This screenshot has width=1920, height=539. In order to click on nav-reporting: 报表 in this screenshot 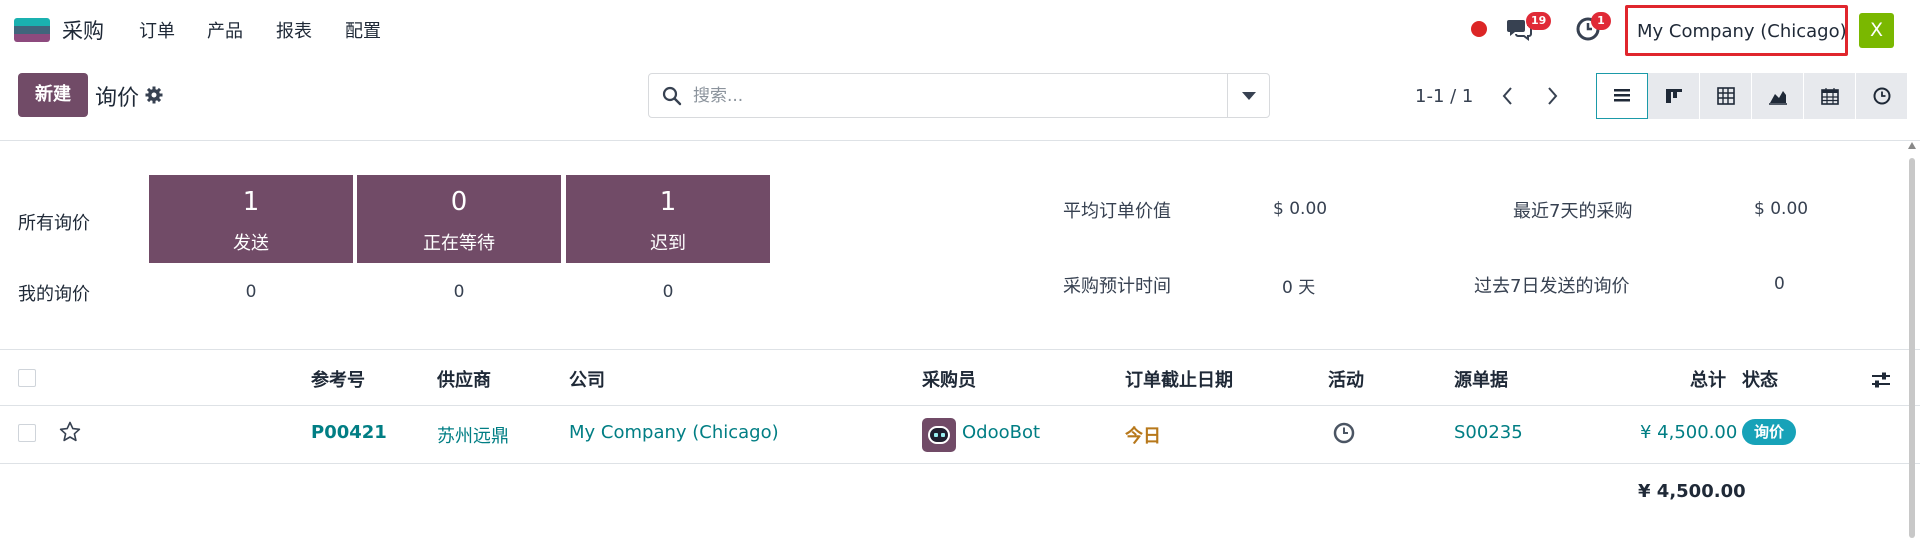, I will do `click(294, 30)`.